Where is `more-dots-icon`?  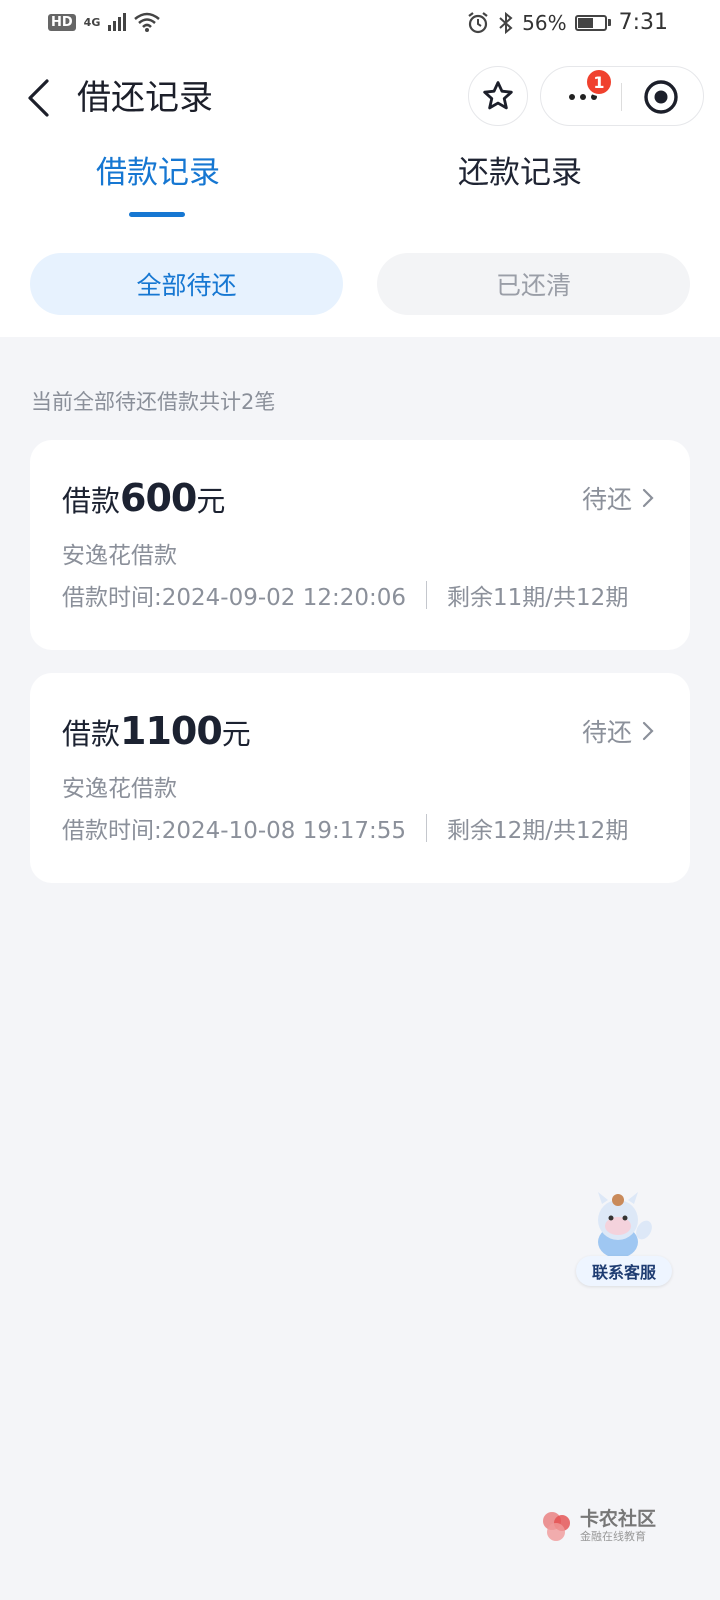
more-dots-icon is located at coordinates (572, 97).